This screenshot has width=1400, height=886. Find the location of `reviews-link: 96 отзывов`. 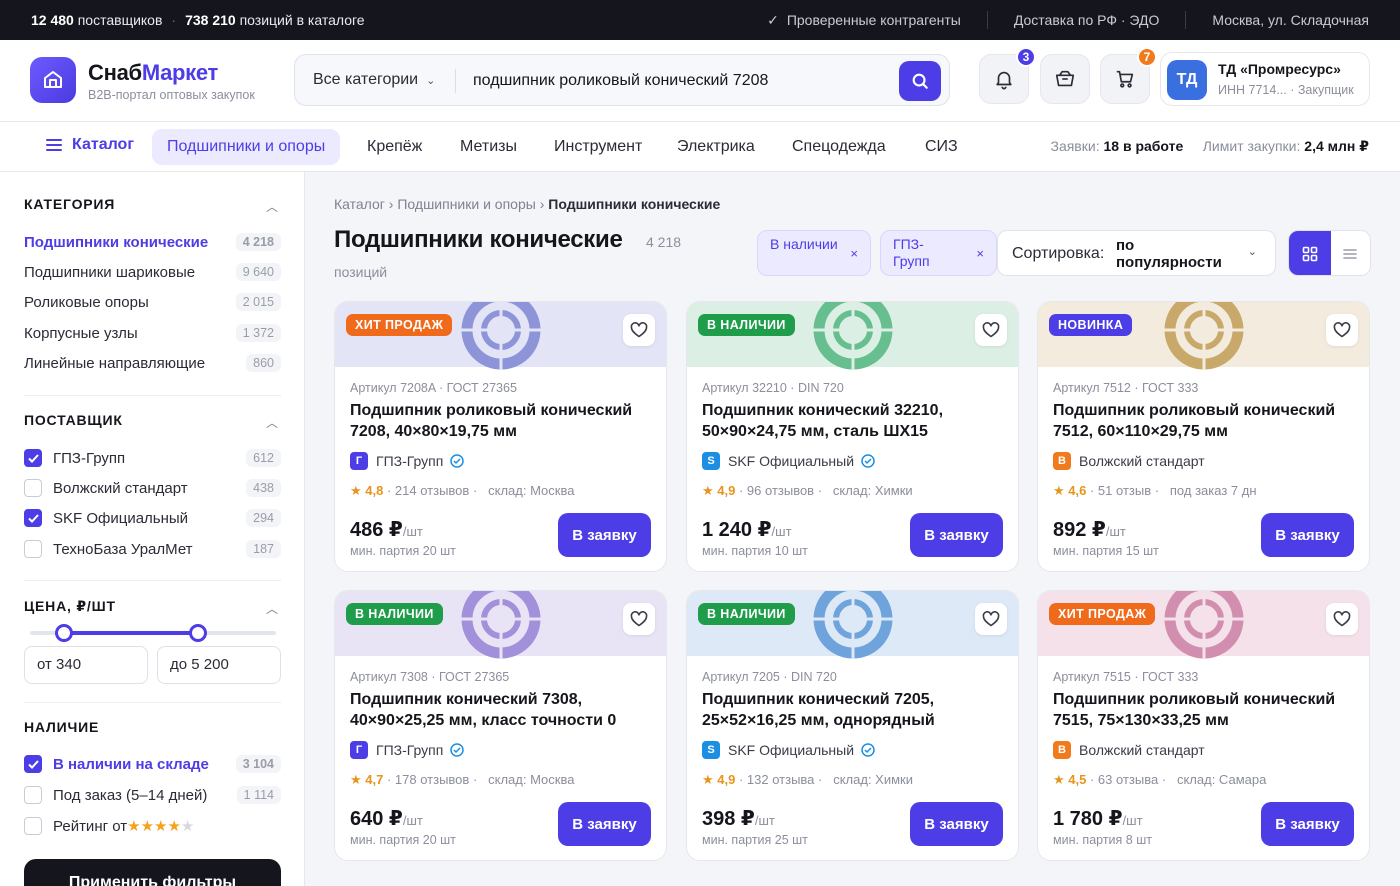

reviews-link: 96 отзывов is located at coordinates (780, 490).